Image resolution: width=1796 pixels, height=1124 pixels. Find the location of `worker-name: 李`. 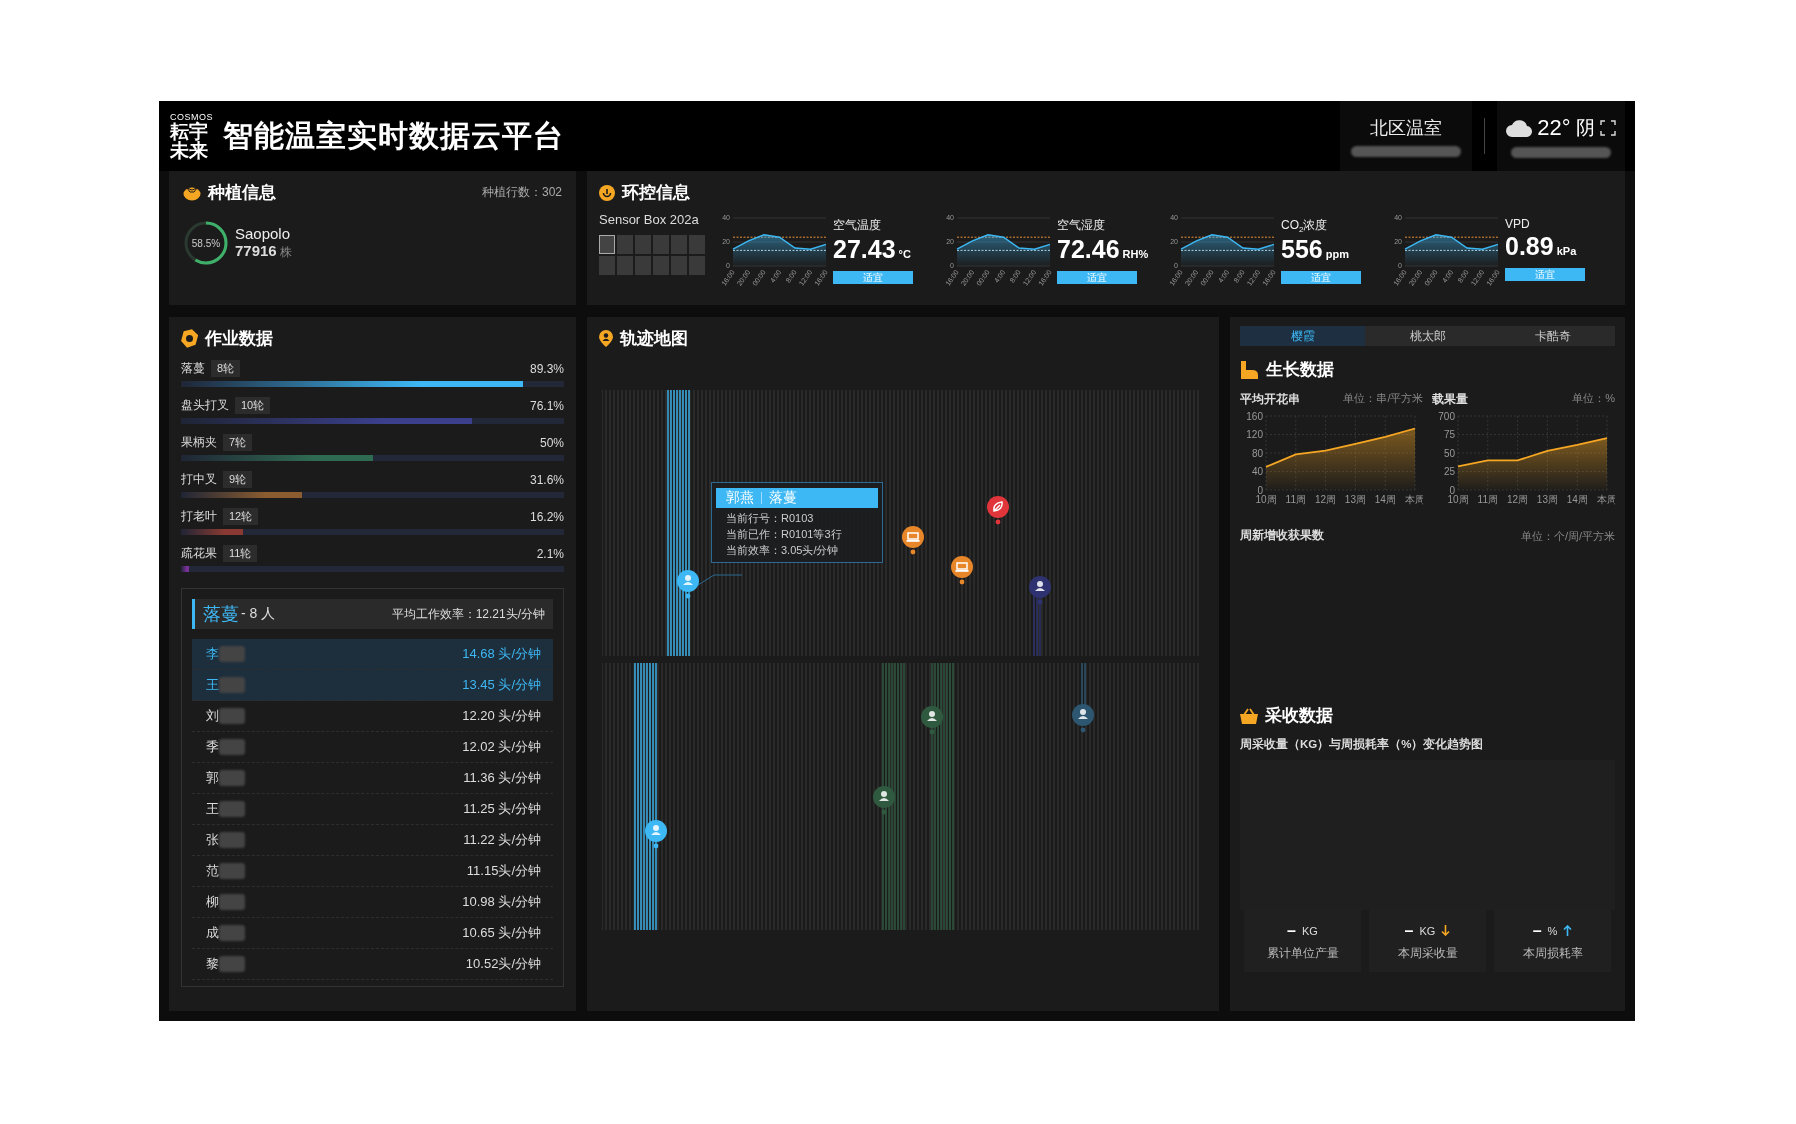

worker-name: 李 is located at coordinates (212, 654).